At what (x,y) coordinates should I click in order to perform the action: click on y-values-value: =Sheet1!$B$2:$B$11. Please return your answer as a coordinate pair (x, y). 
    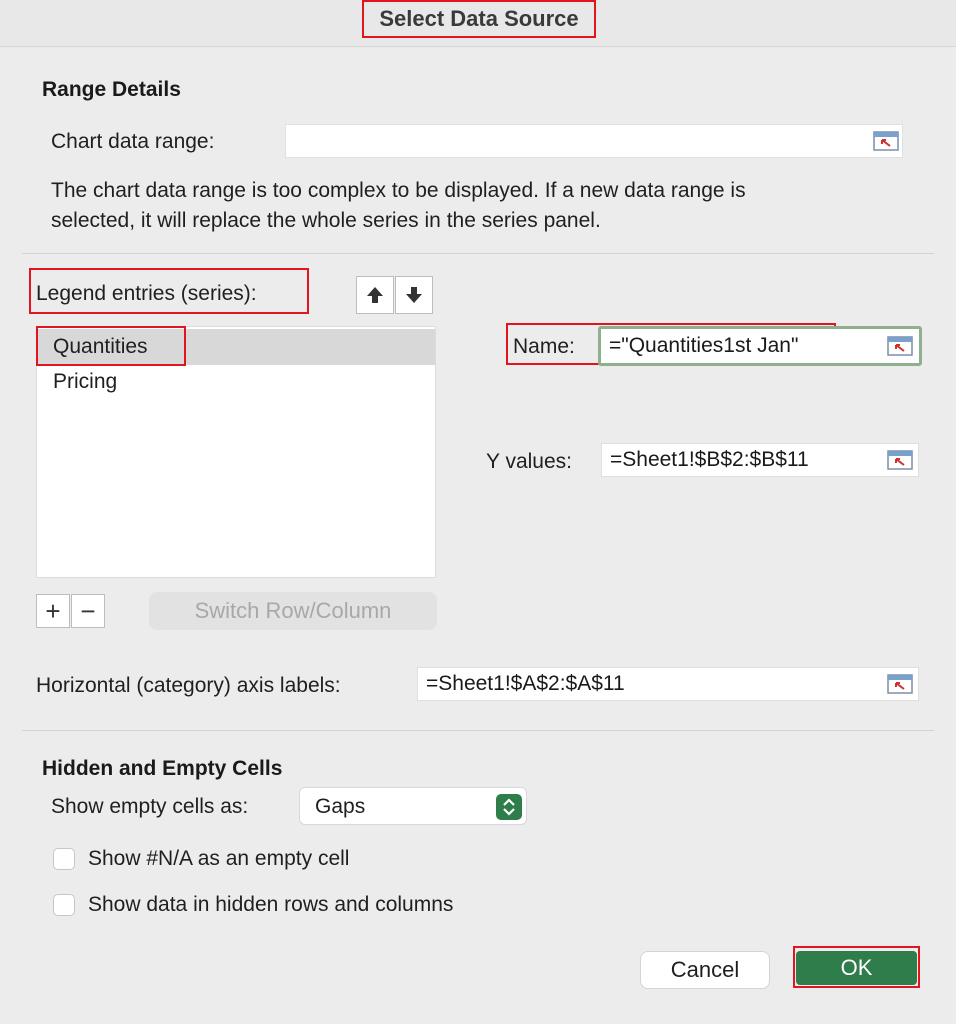
    Looking at the image, I should click on (709, 459).